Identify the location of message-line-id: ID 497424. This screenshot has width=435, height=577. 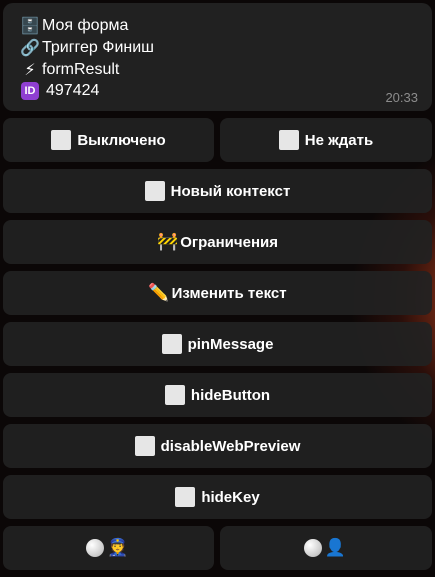
(59, 91).